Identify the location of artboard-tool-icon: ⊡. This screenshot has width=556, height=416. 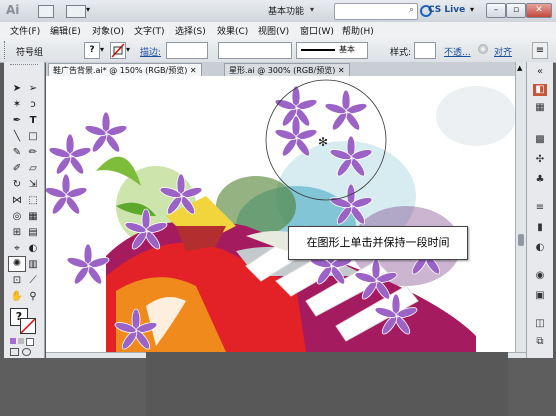
(17, 281).